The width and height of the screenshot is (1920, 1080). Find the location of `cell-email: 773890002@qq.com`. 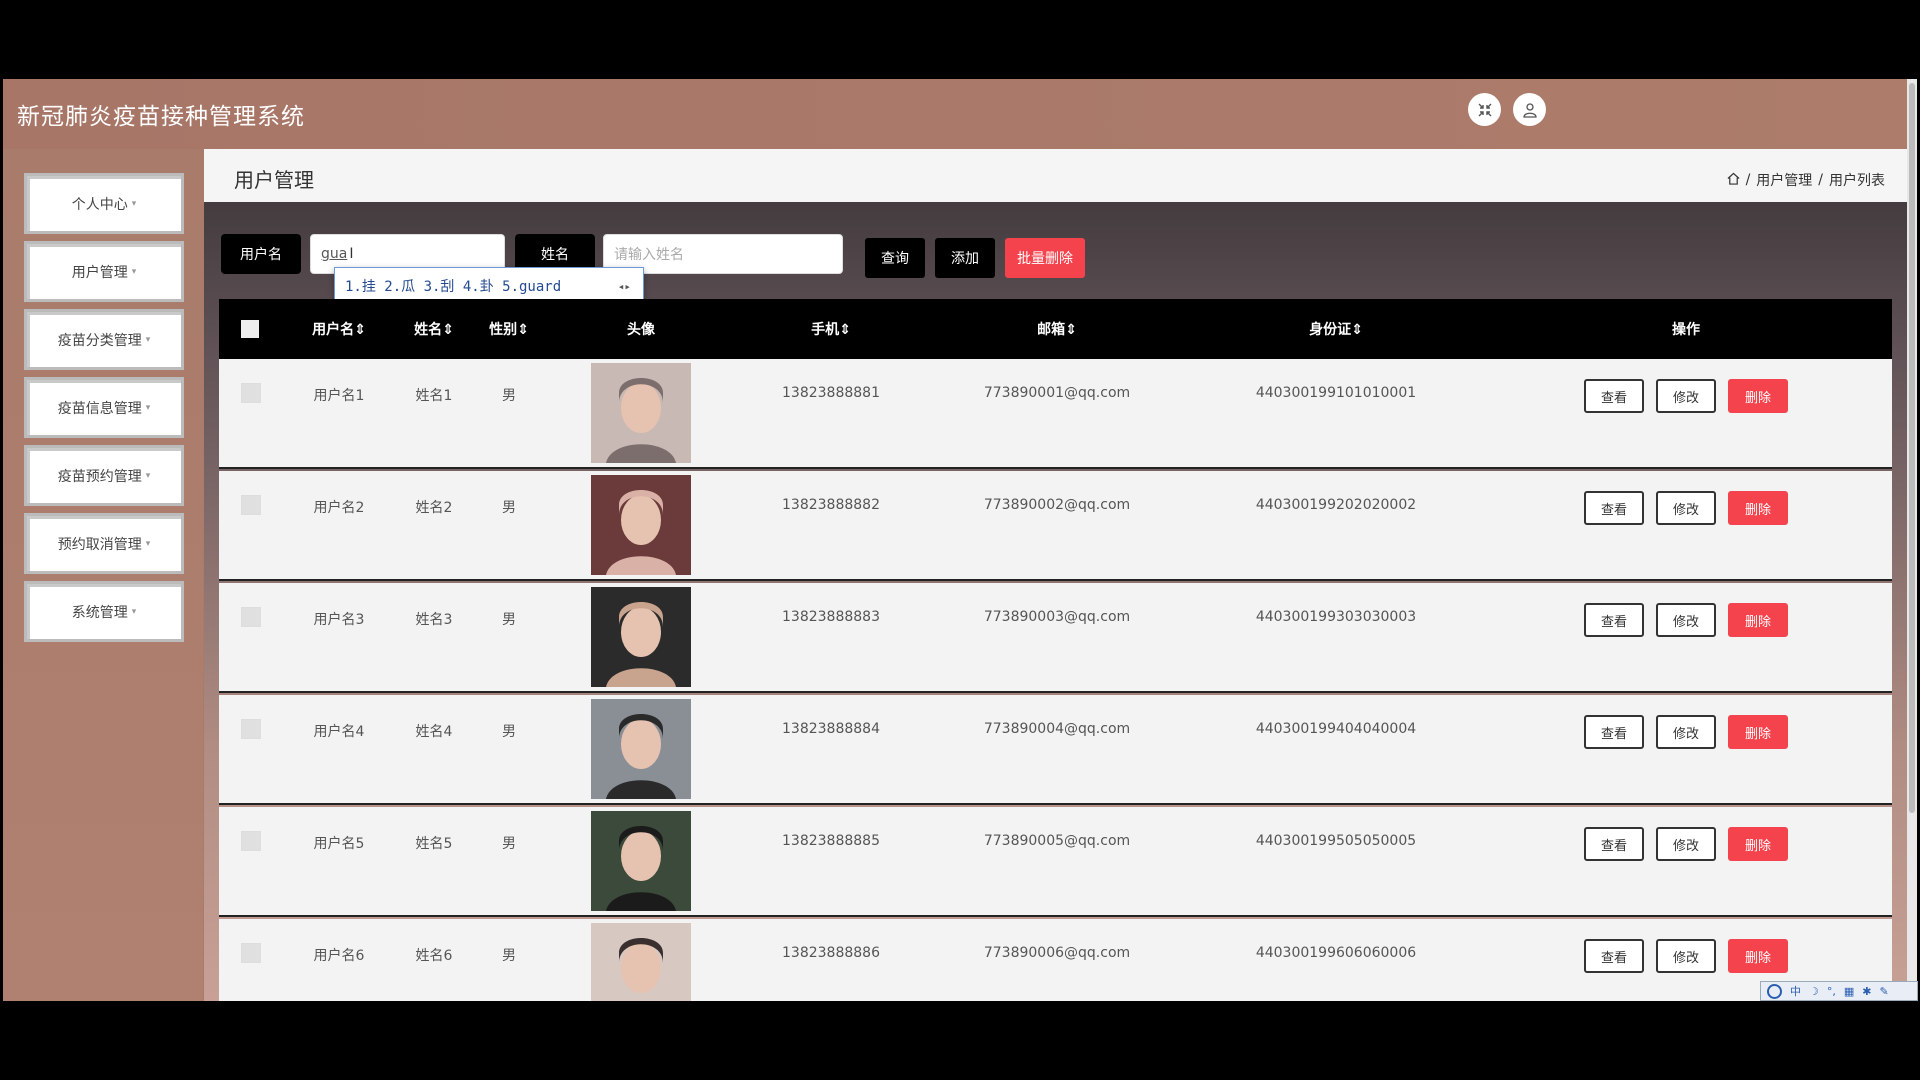

cell-email: 773890002@qq.com is located at coordinates (1057, 505).